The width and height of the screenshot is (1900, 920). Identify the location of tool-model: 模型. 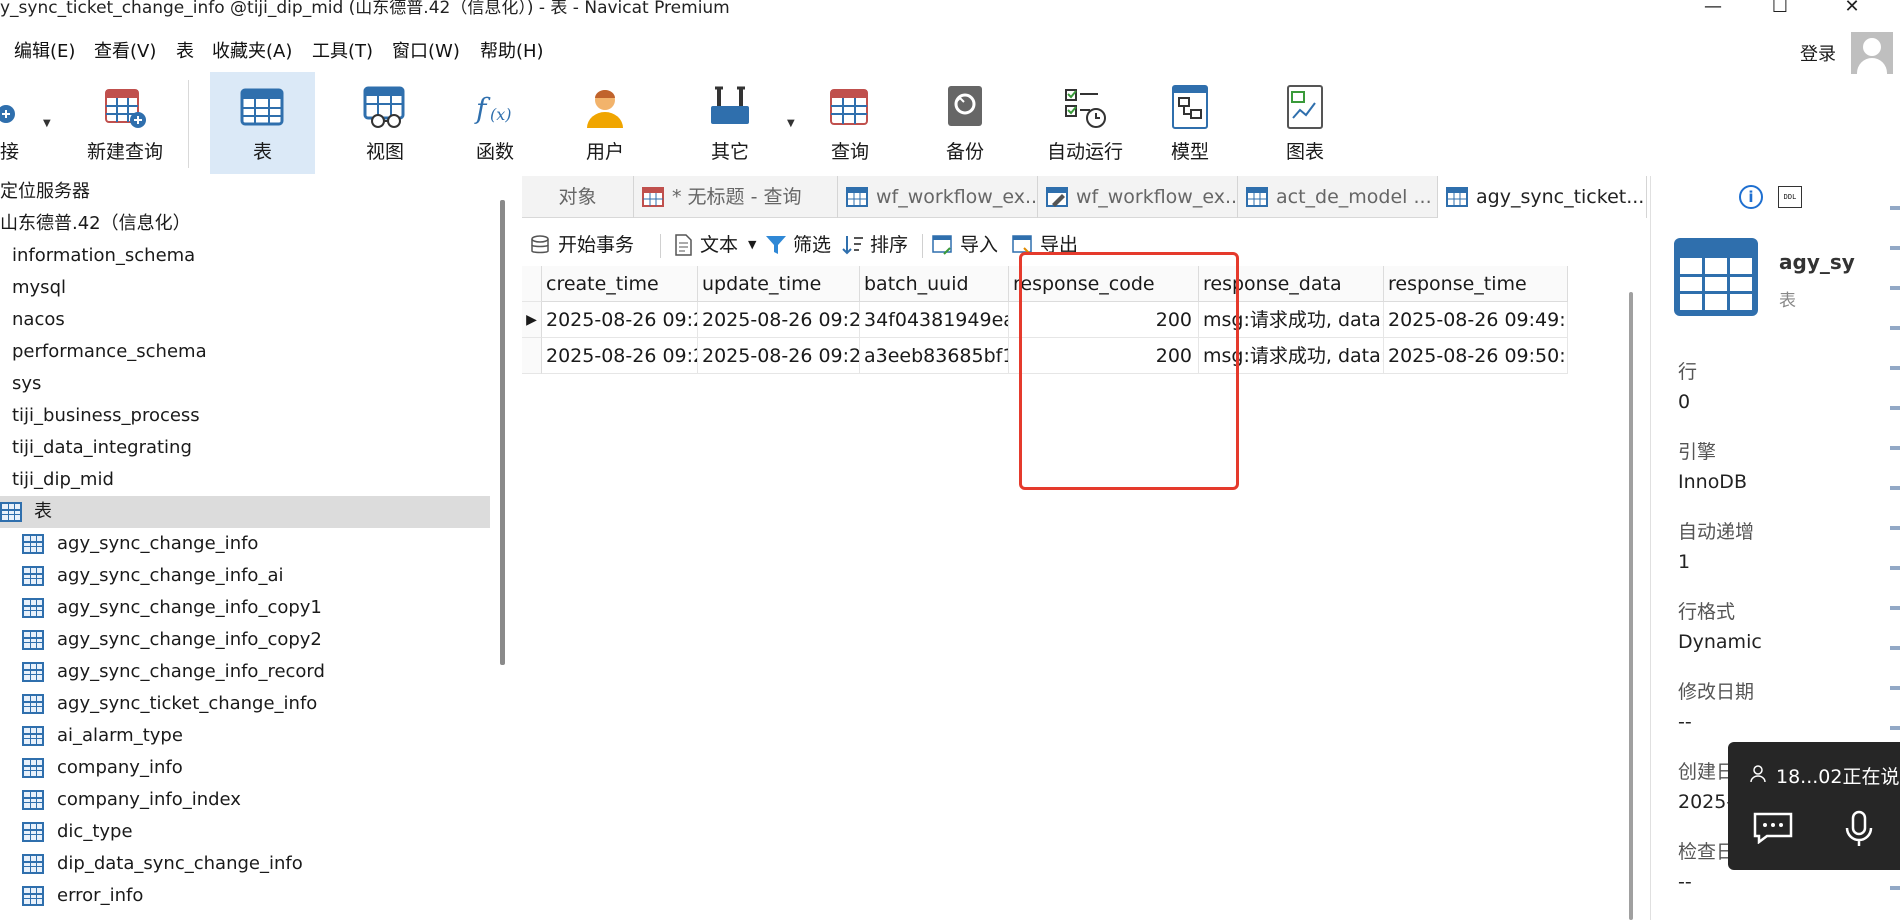
(1190, 123).